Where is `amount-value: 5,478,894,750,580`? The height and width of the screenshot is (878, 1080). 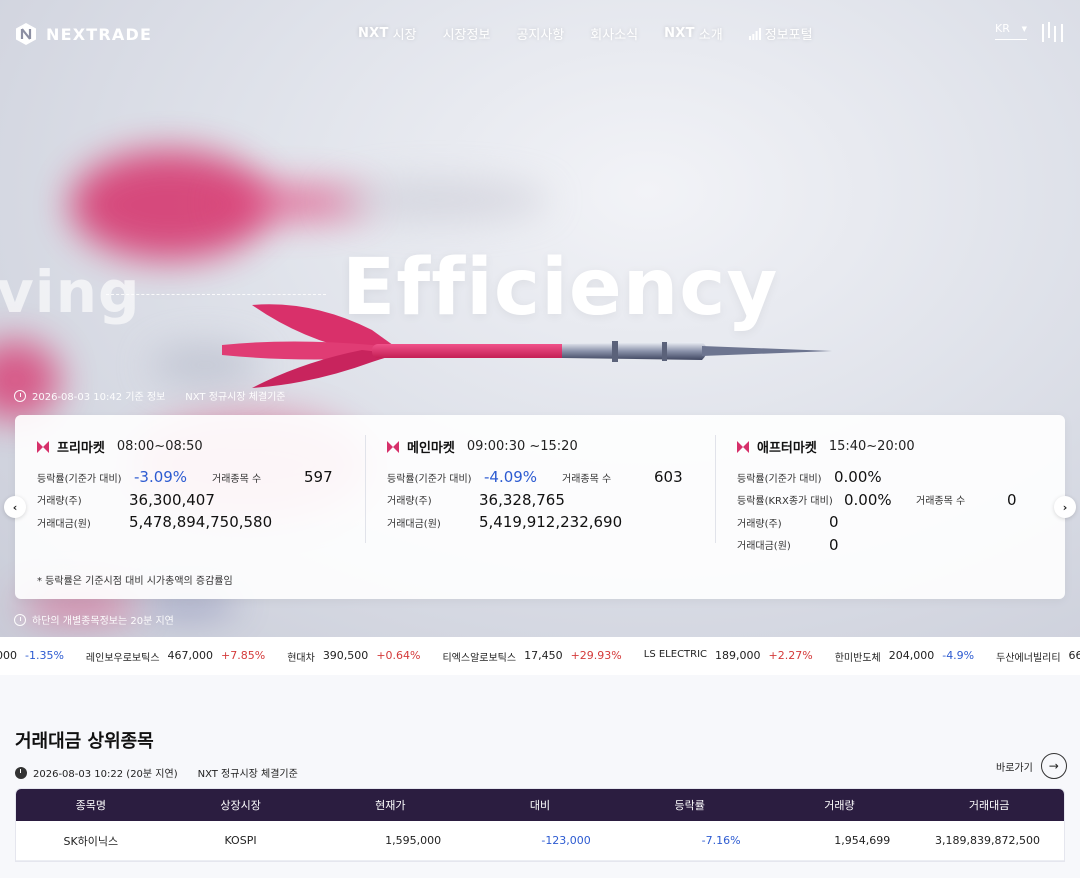 amount-value: 5,478,894,750,580 is located at coordinates (201, 522).